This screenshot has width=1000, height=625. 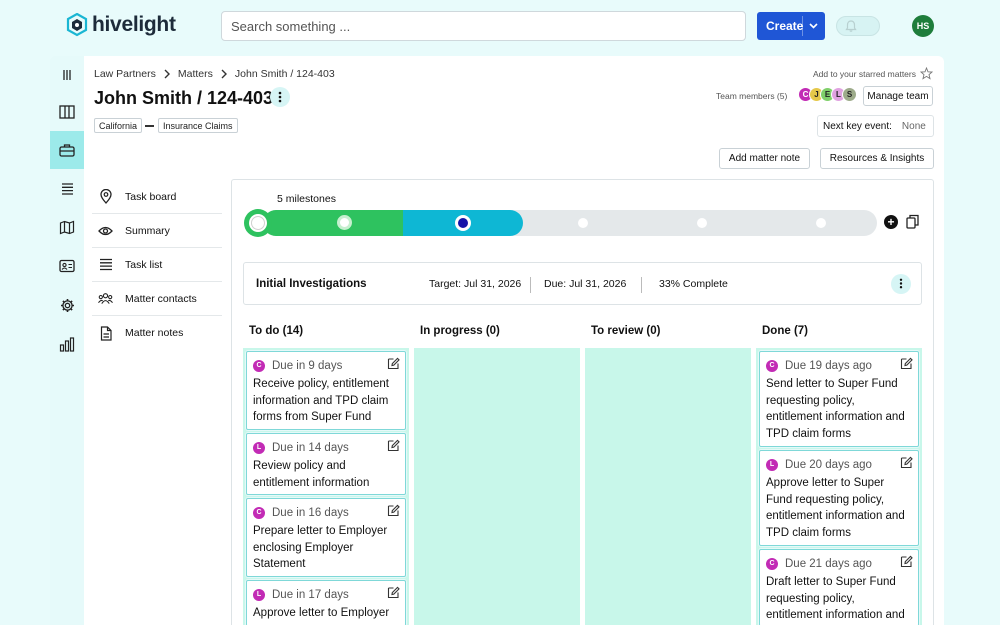 What do you see at coordinates (147, 230) in the screenshot?
I see `nav-label: Summary` at bounding box center [147, 230].